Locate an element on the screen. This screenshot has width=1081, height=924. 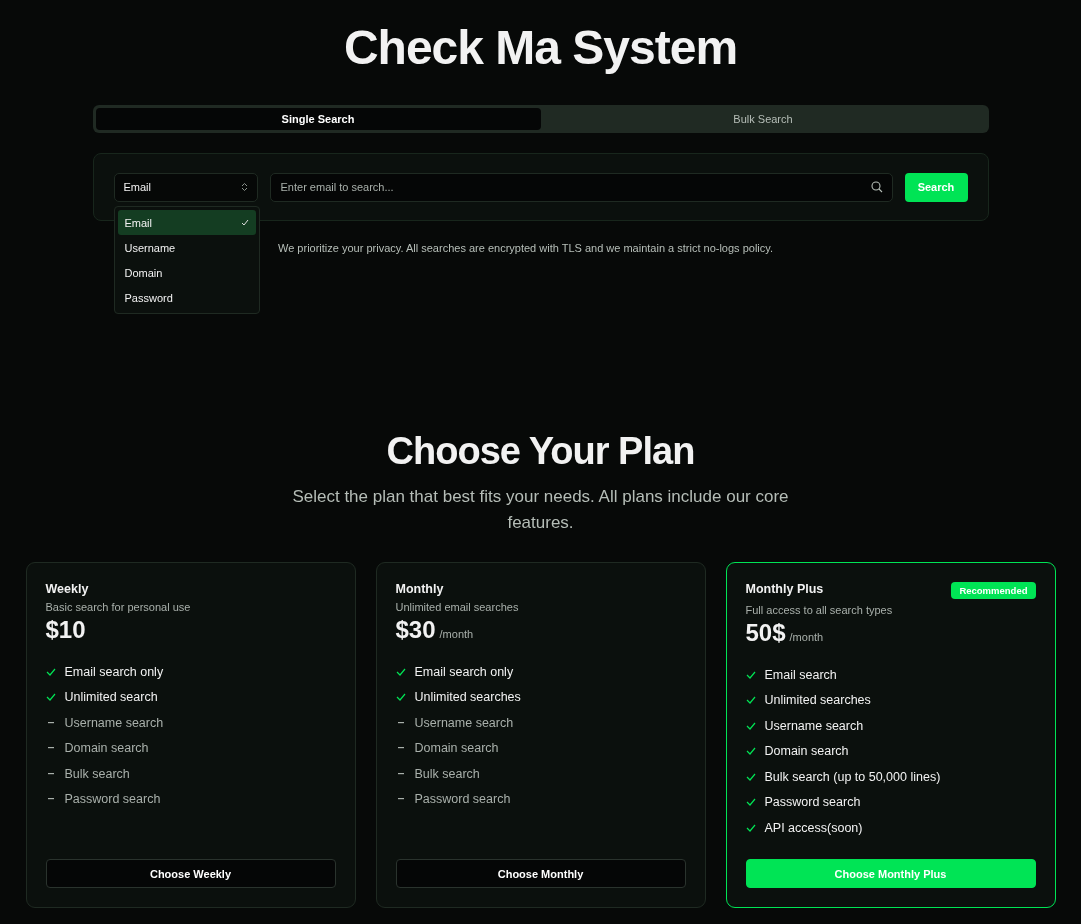
search-icon is located at coordinates (876, 186).